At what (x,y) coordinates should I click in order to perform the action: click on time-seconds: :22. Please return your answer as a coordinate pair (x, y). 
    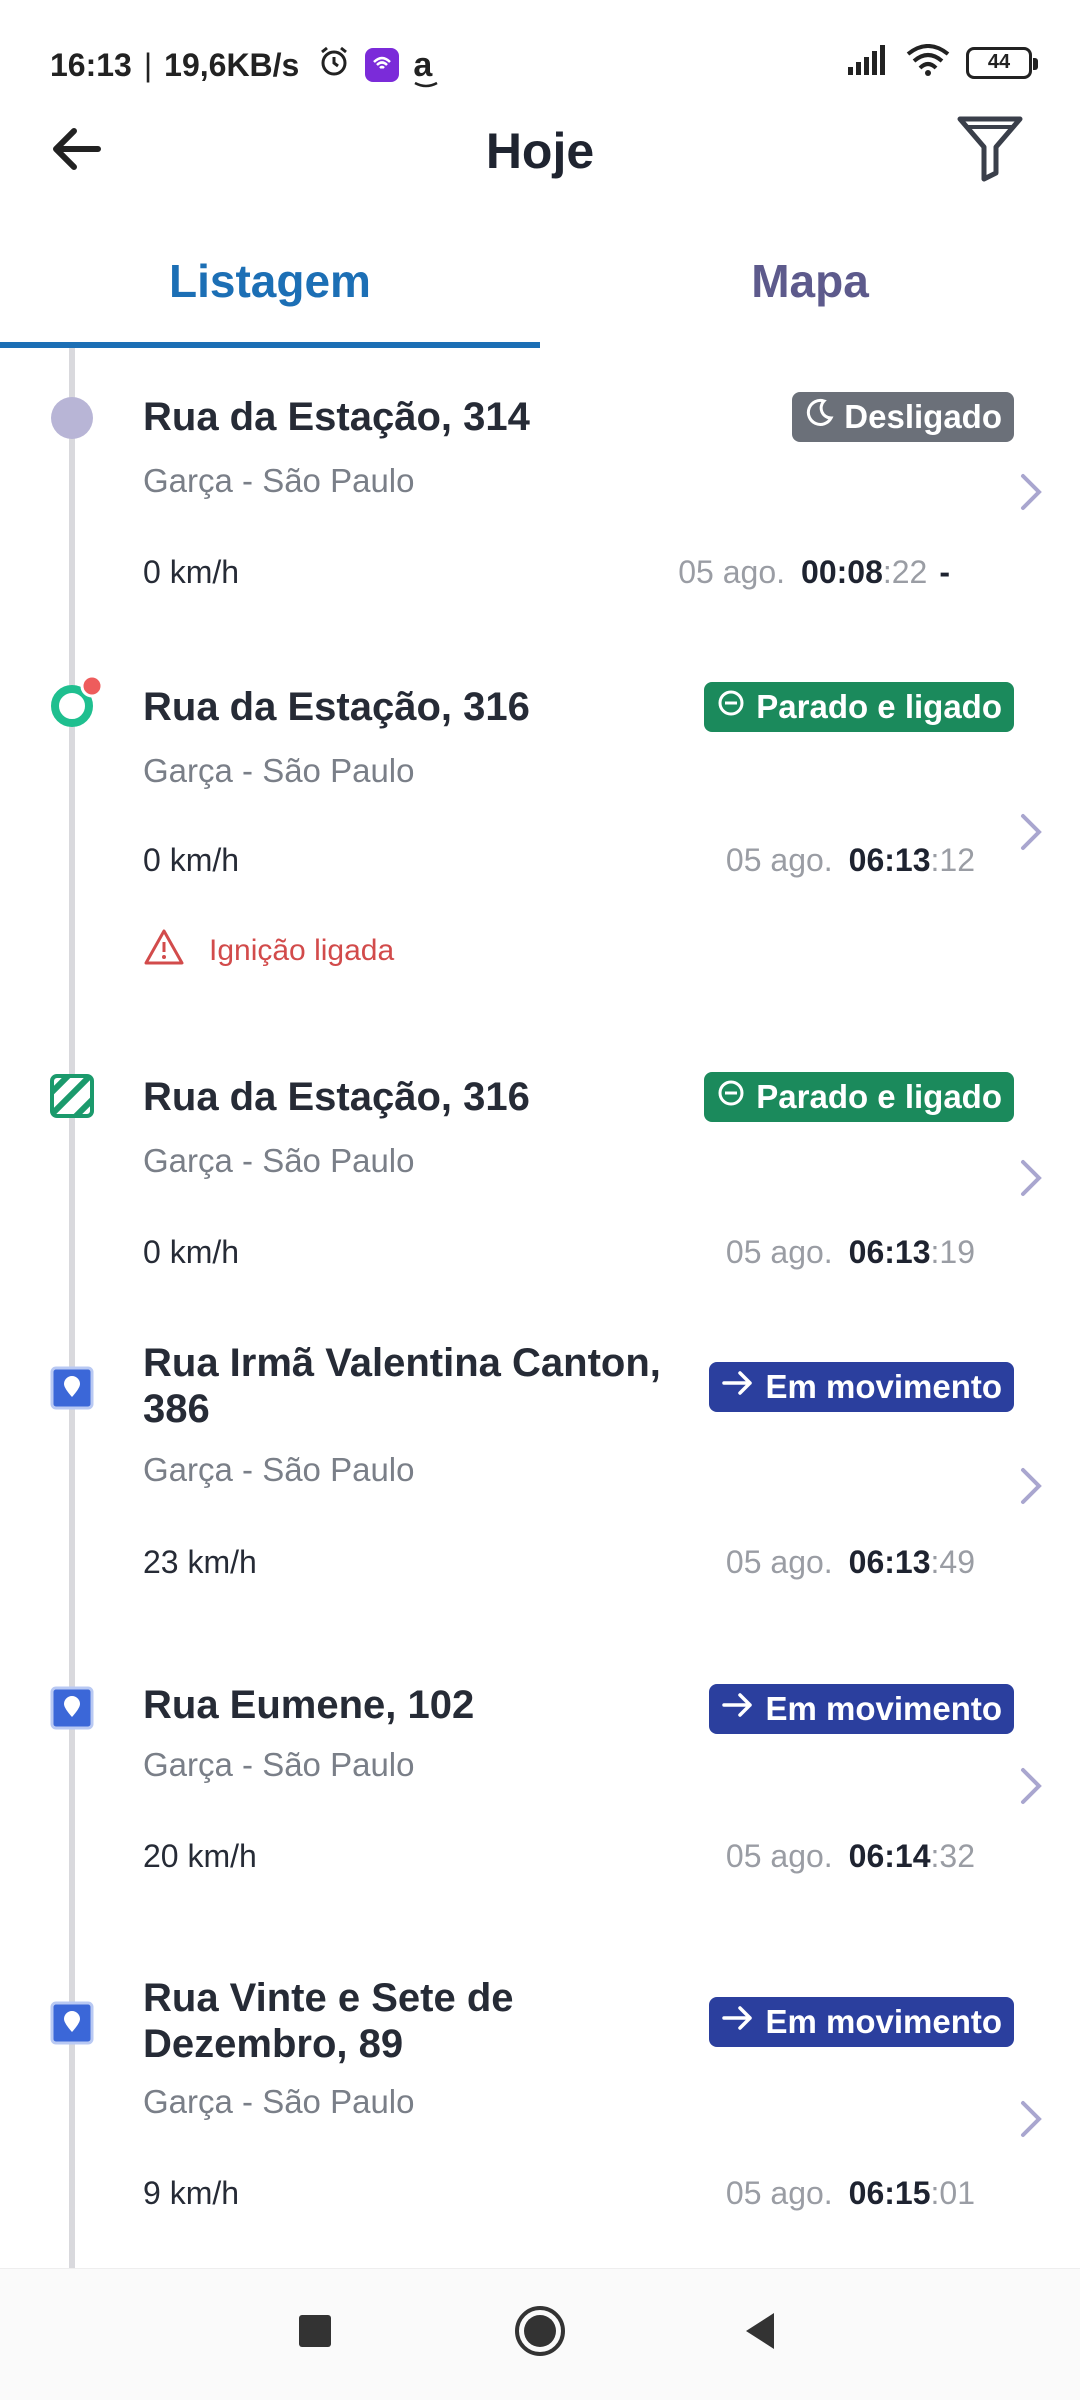
    Looking at the image, I should click on (905, 572).